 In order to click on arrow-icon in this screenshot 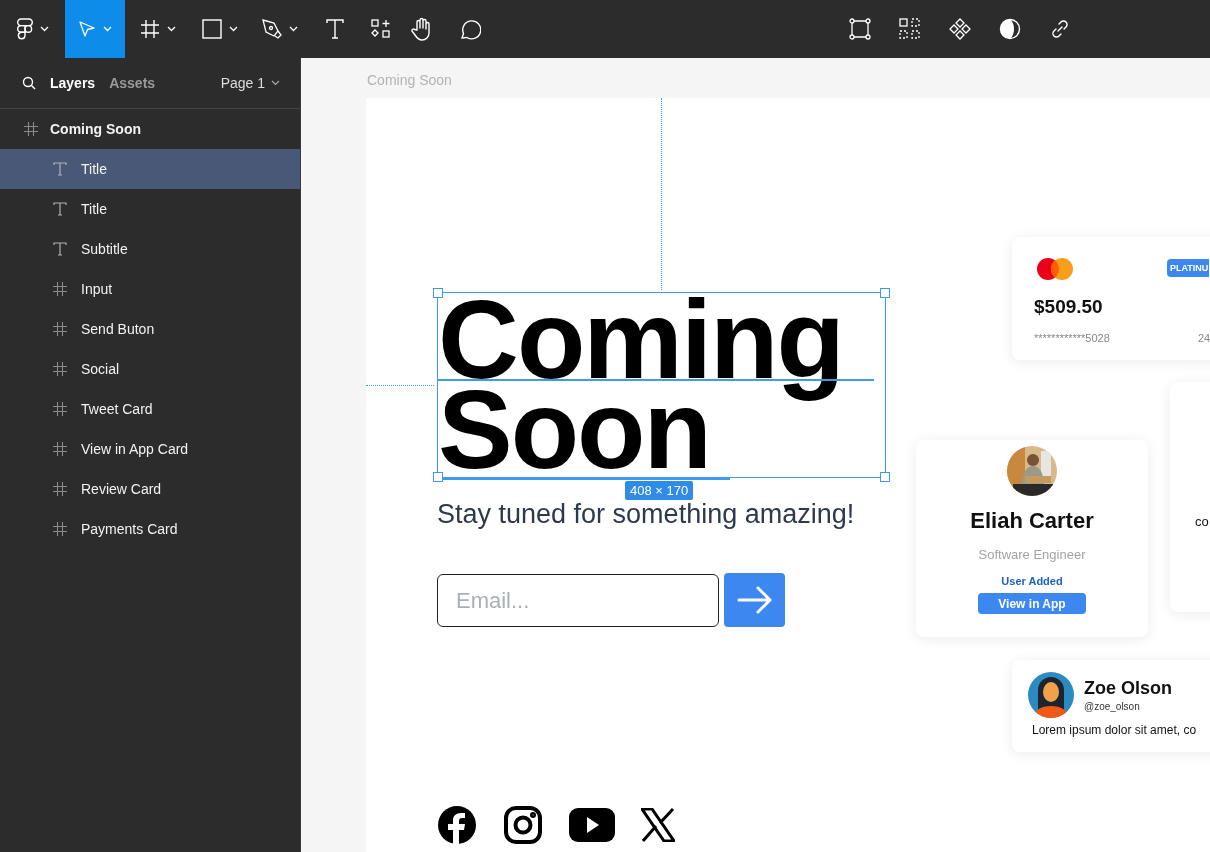, I will do `click(754, 600)`.